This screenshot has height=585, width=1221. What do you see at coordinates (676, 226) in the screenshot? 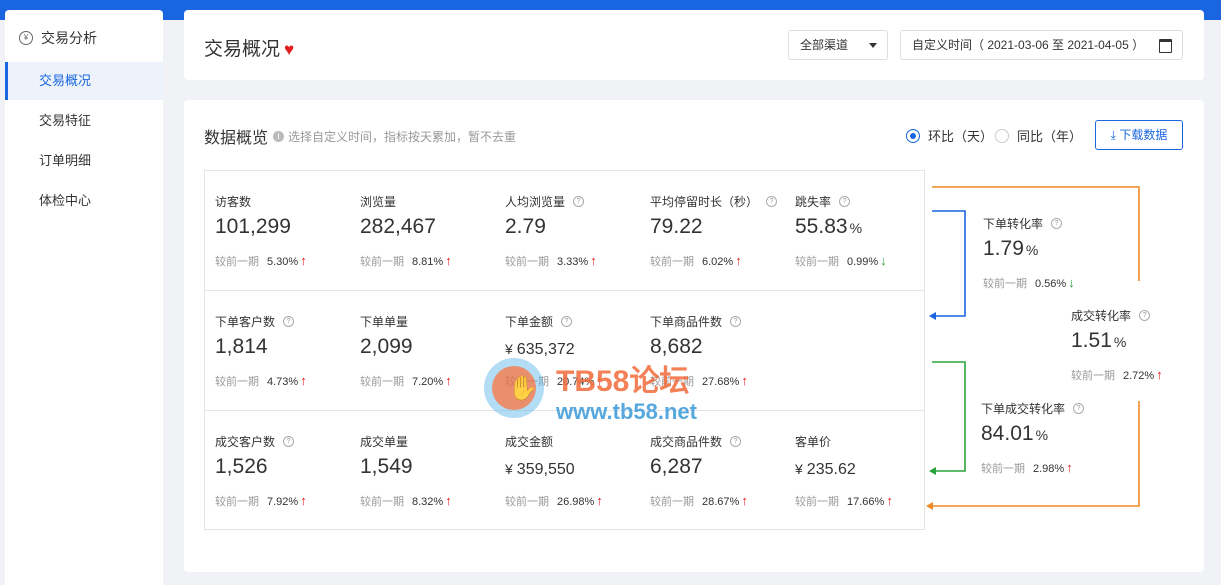
I see `metric-value-text: 79.22` at bounding box center [676, 226].